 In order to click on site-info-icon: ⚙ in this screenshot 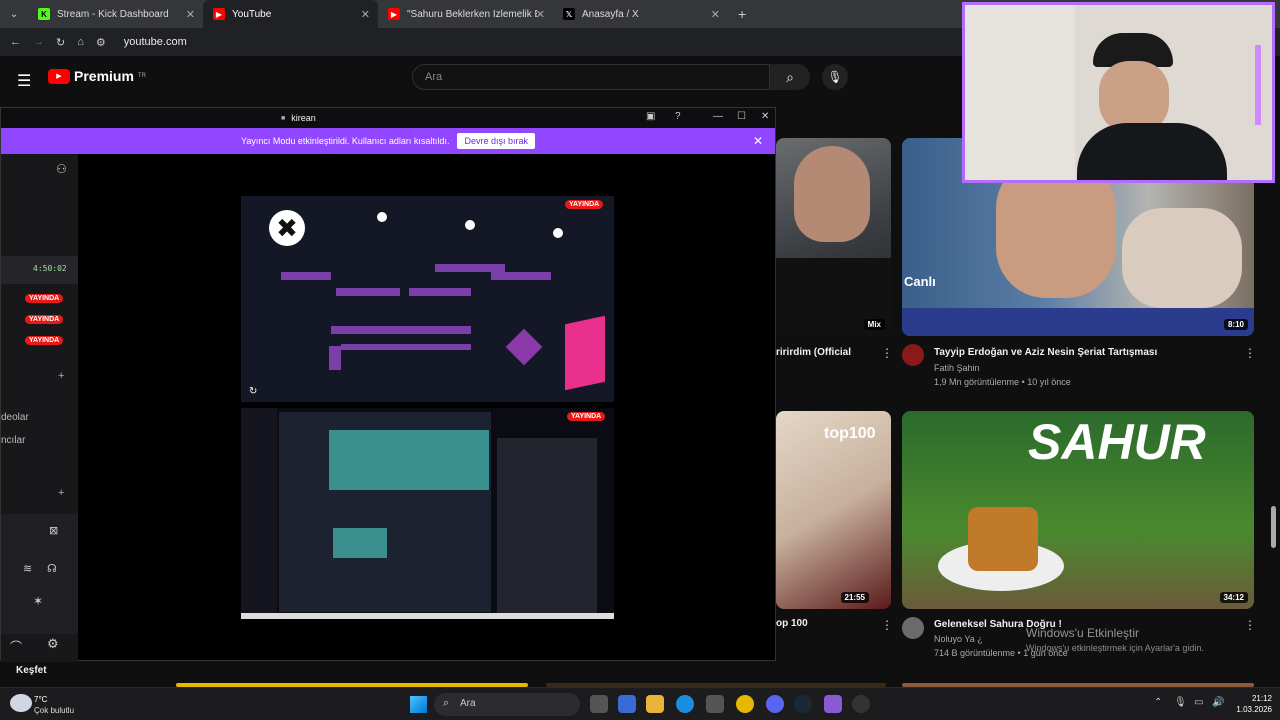, I will do `click(101, 42)`.